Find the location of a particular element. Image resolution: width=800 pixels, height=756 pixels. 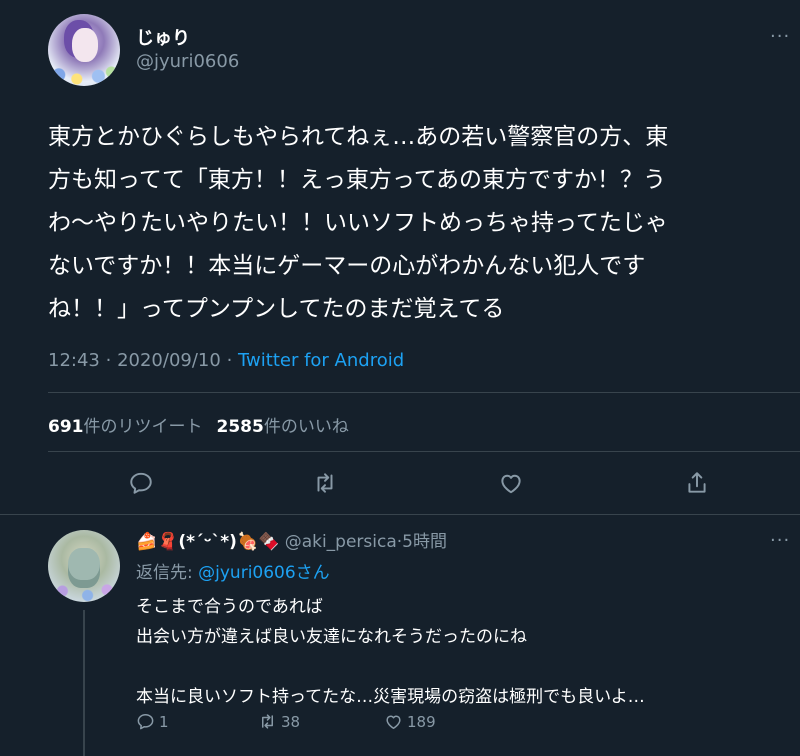

tweet-text-line: ないですか！！本当にゲーマーの心がわかんない犯人です is located at coordinates (347, 266).